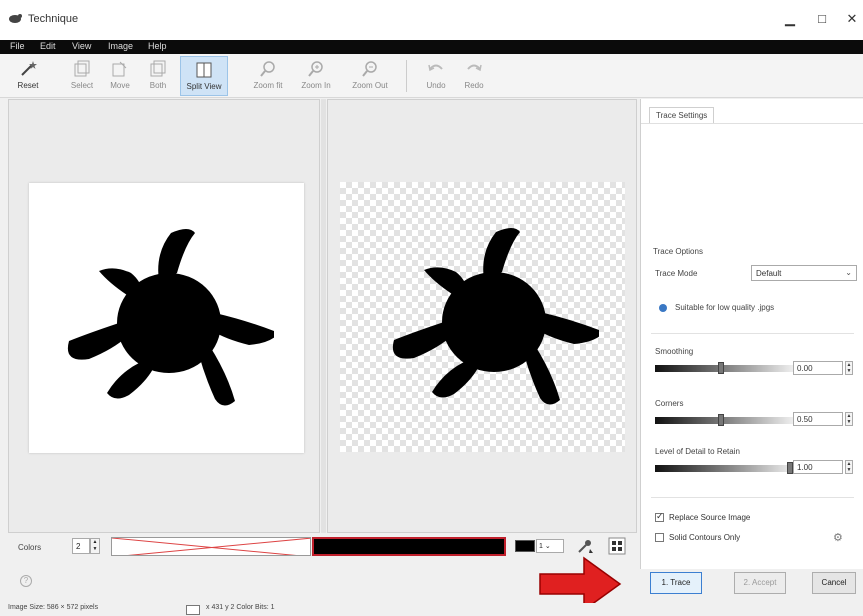  I want to click on smoothing-input: 0.00, so click(818, 368).